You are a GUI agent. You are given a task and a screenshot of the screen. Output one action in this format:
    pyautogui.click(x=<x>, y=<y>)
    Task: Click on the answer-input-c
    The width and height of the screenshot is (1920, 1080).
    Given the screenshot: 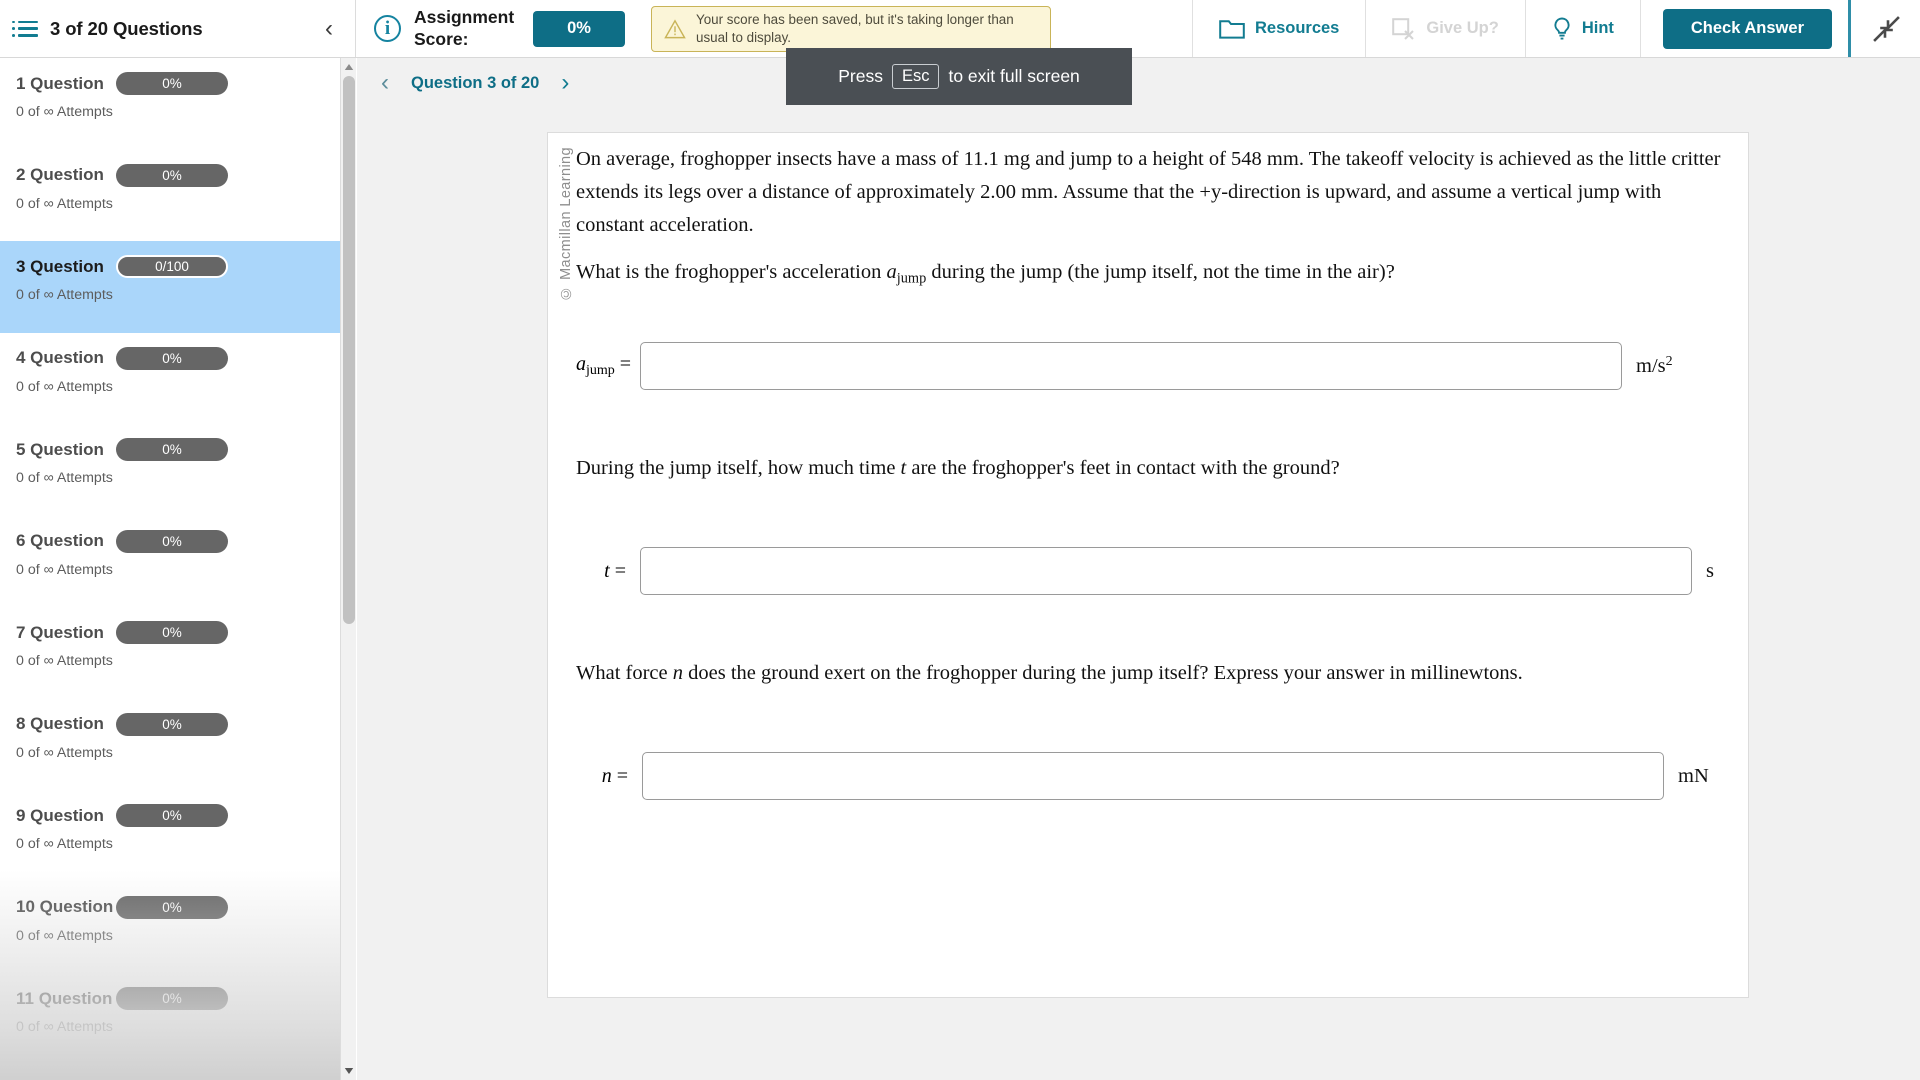 What is the action you would take?
    pyautogui.click(x=1153, y=776)
    